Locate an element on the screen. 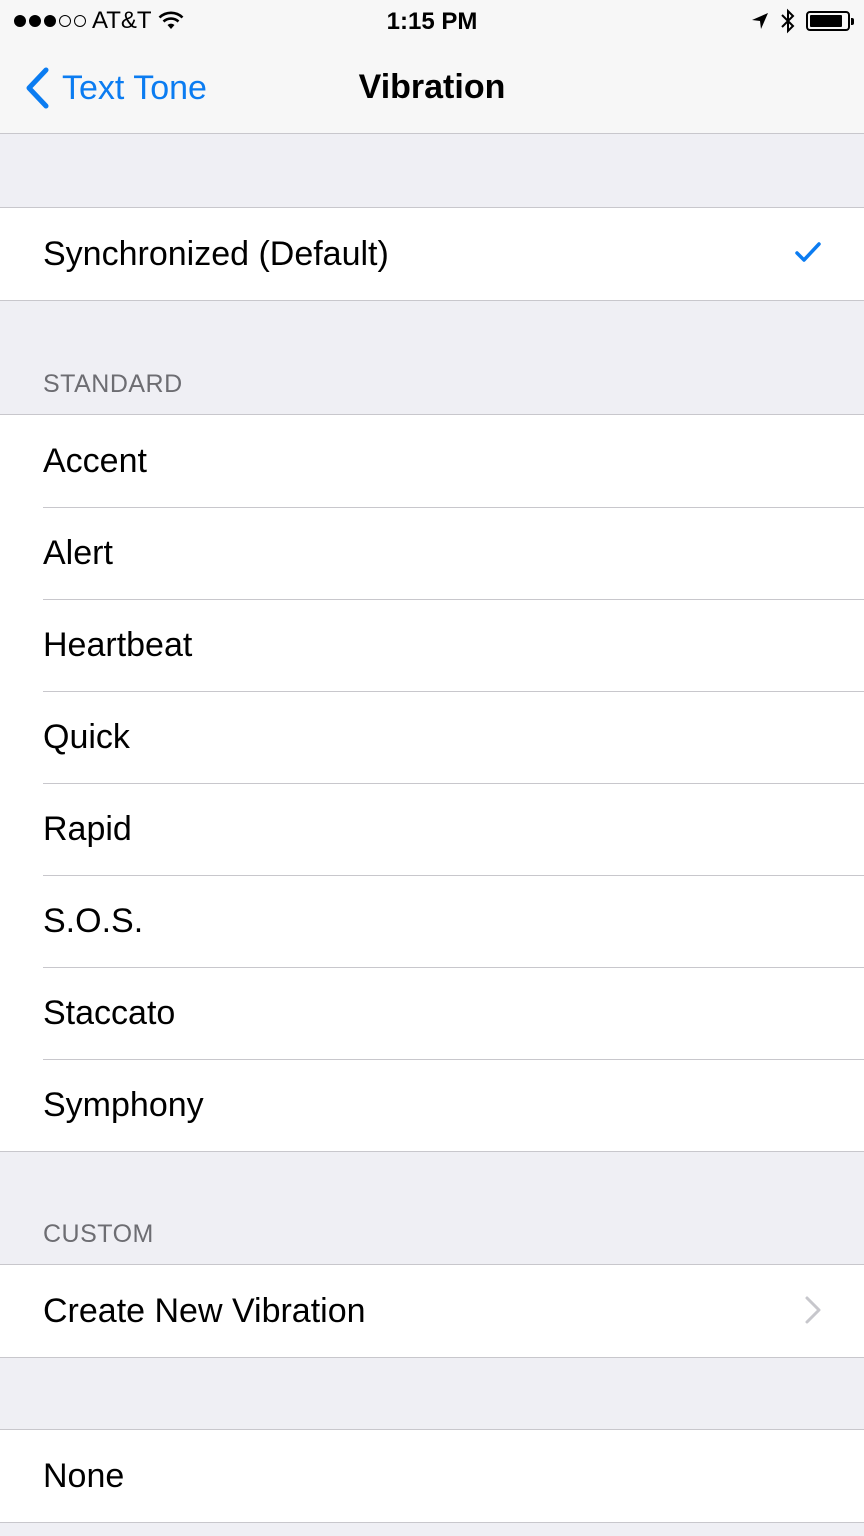  option-label: Rapid is located at coordinates (87, 828).